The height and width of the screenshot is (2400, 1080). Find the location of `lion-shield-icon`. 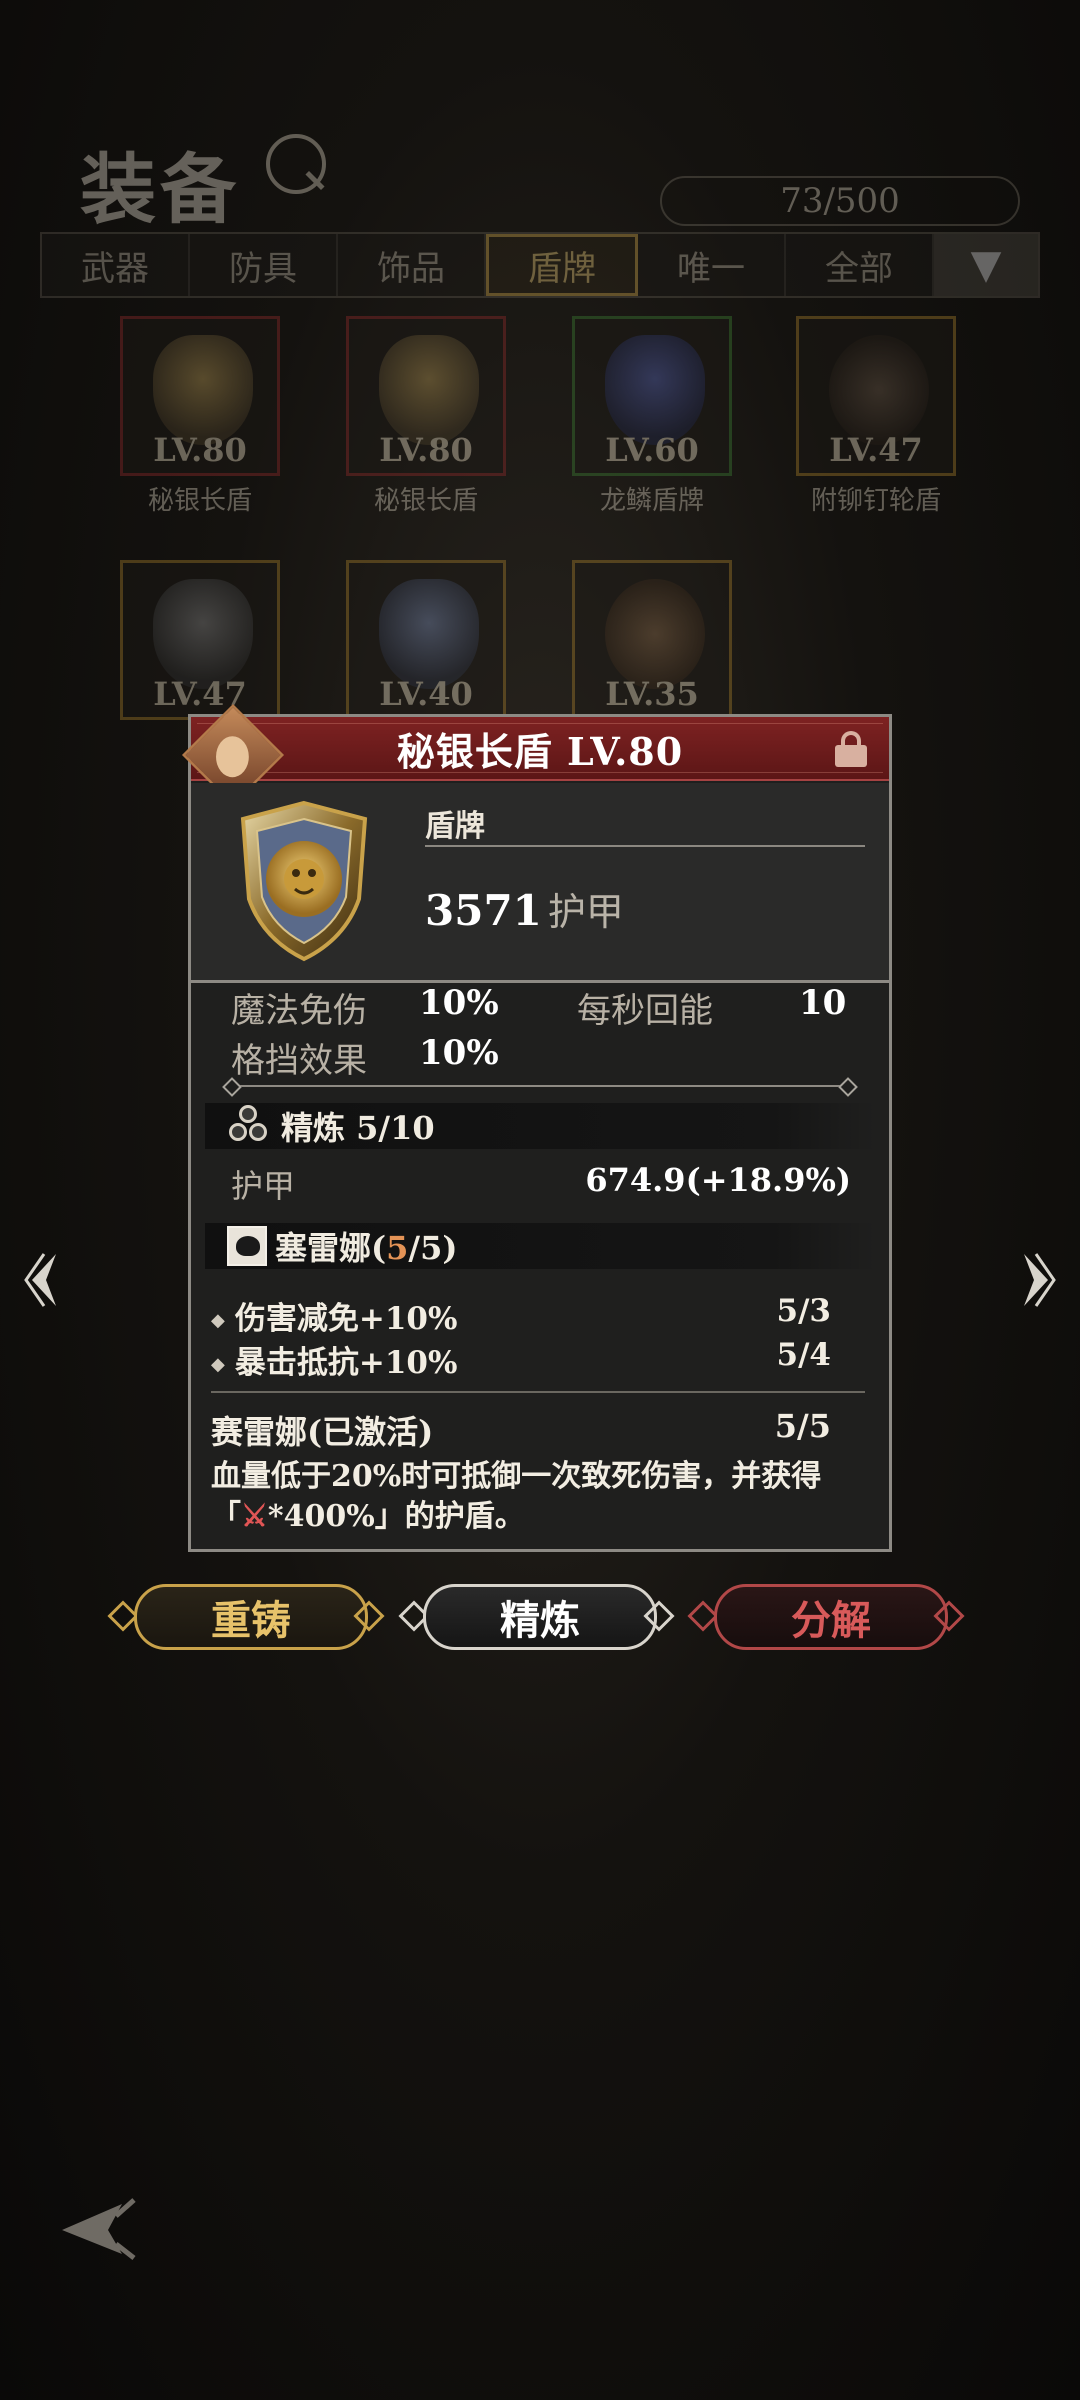

lion-shield-icon is located at coordinates (304, 881).